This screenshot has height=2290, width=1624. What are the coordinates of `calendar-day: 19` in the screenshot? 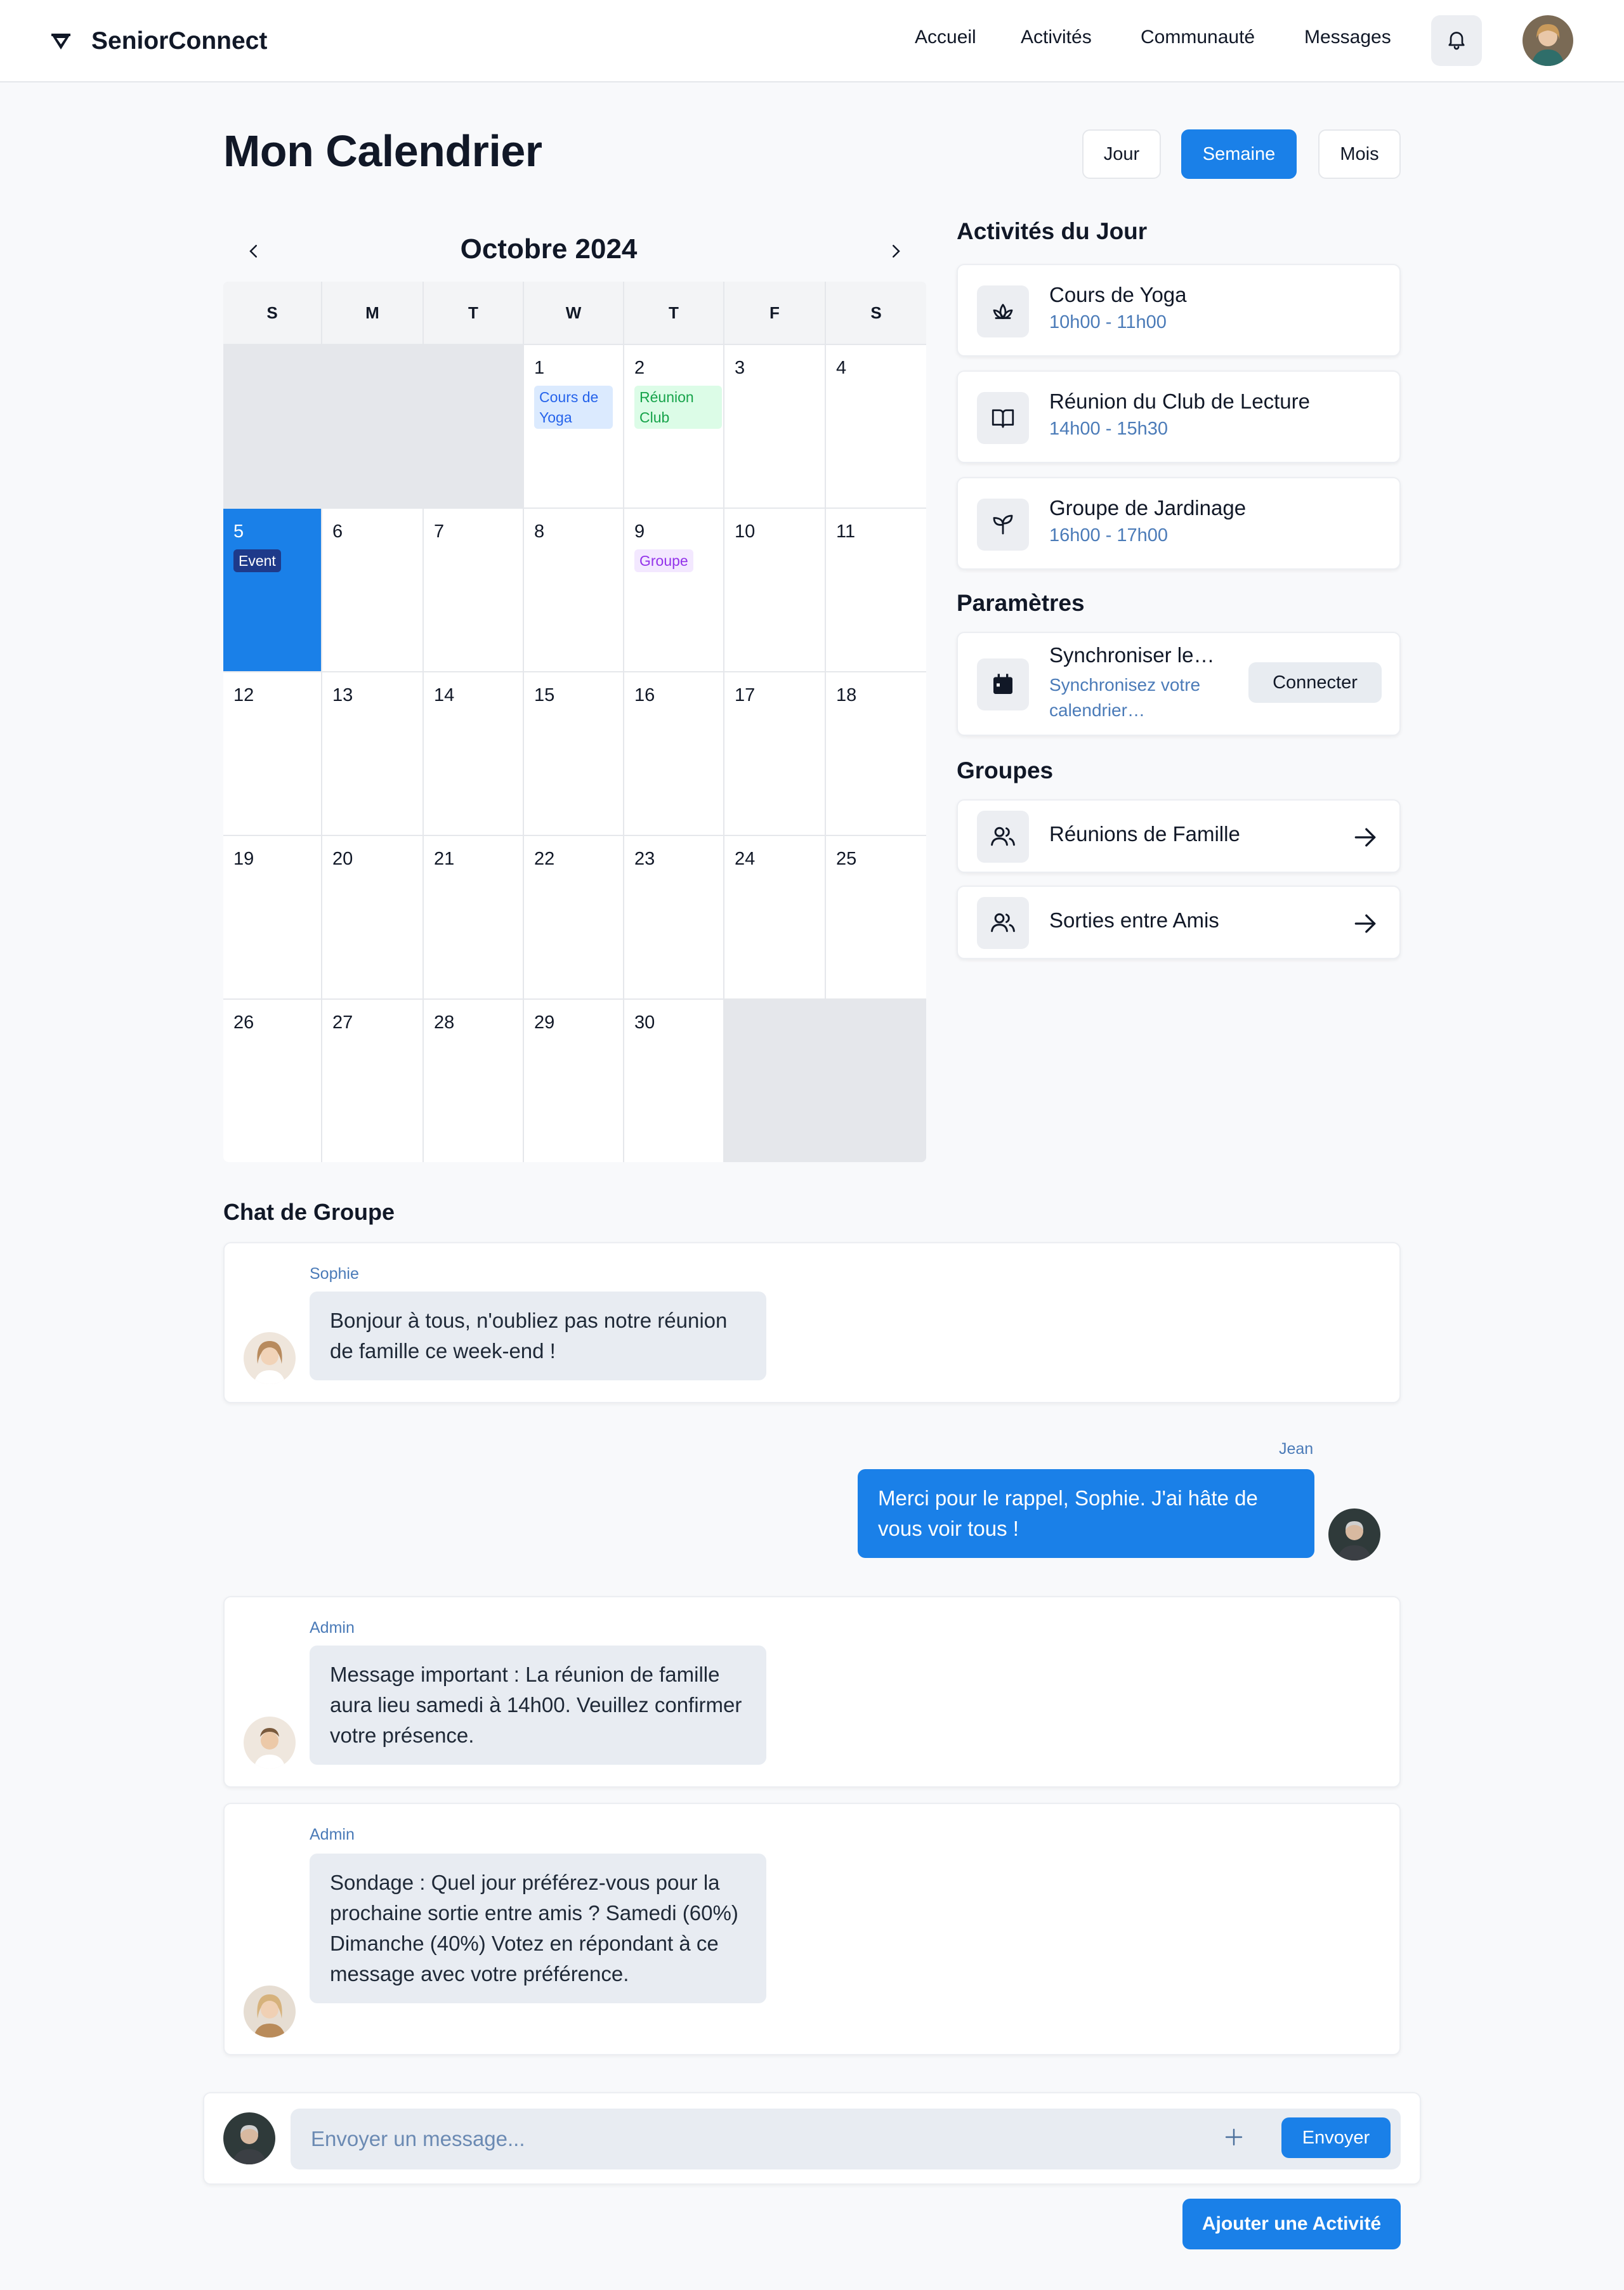 It's located at (272, 917).